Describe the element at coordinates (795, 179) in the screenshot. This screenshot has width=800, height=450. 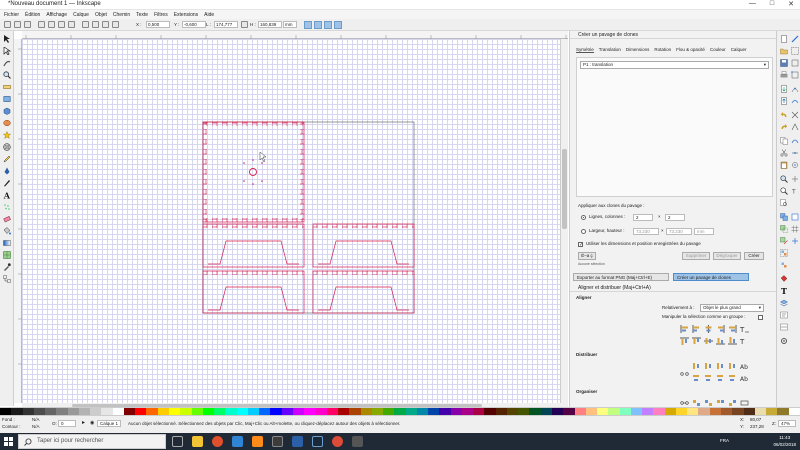
I see `snap-rotation-center-icon` at that location.